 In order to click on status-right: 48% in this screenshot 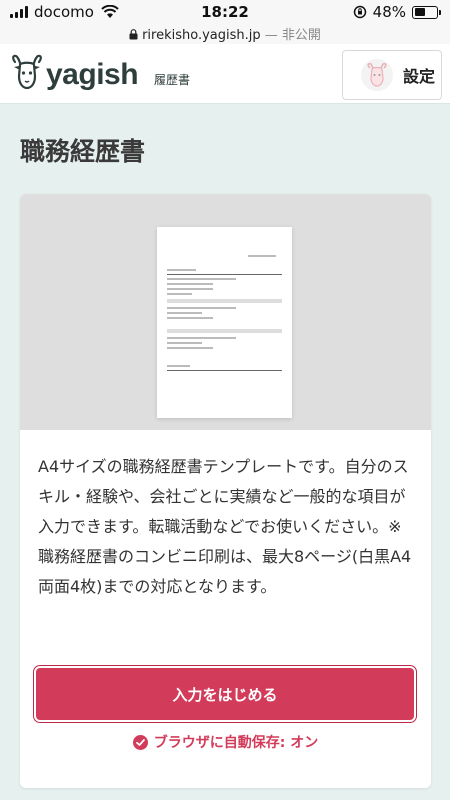, I will do `click(397, 12)`.